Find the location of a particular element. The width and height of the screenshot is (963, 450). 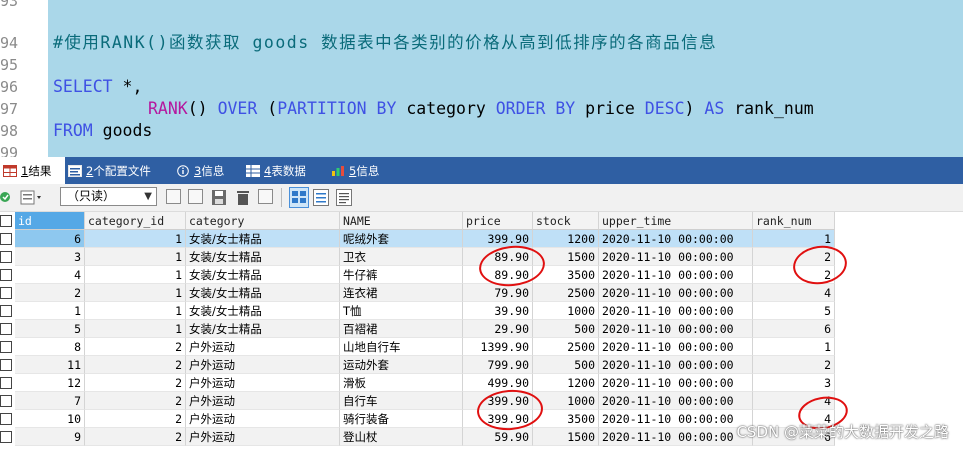

table-row: 9 2 户外运动 登山杖 59.90 1500 2020-11-10 00:00:00 6 is located at coordinates (417, 437).